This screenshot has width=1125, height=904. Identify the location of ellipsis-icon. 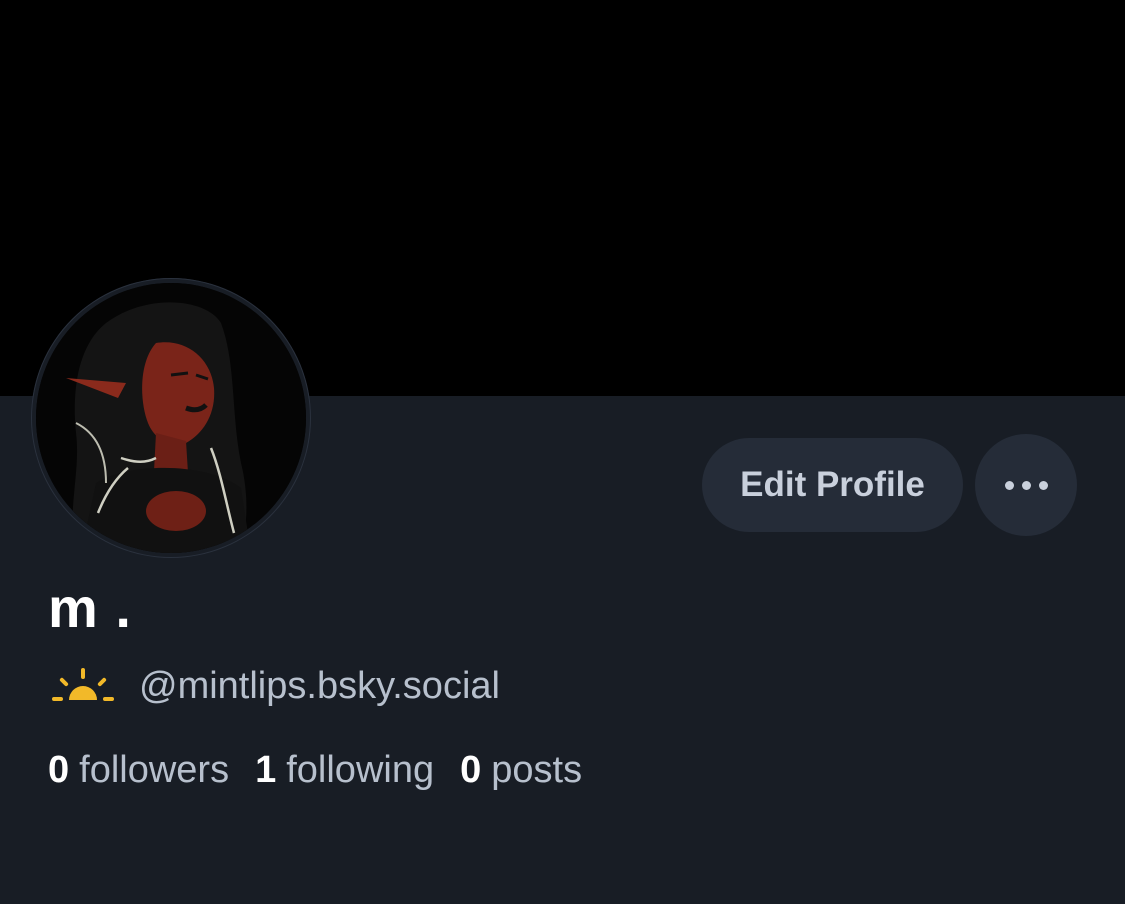
(1026, 485).